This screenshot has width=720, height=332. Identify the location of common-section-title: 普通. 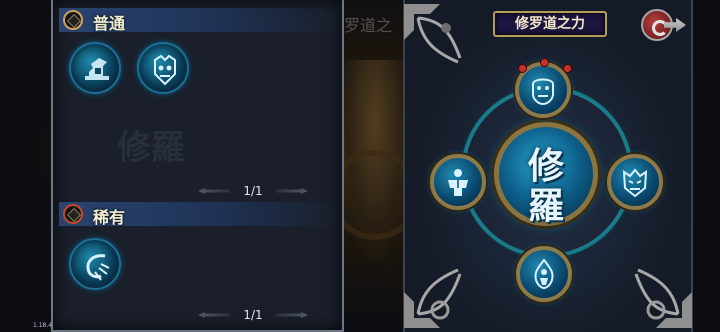
(109, 23).